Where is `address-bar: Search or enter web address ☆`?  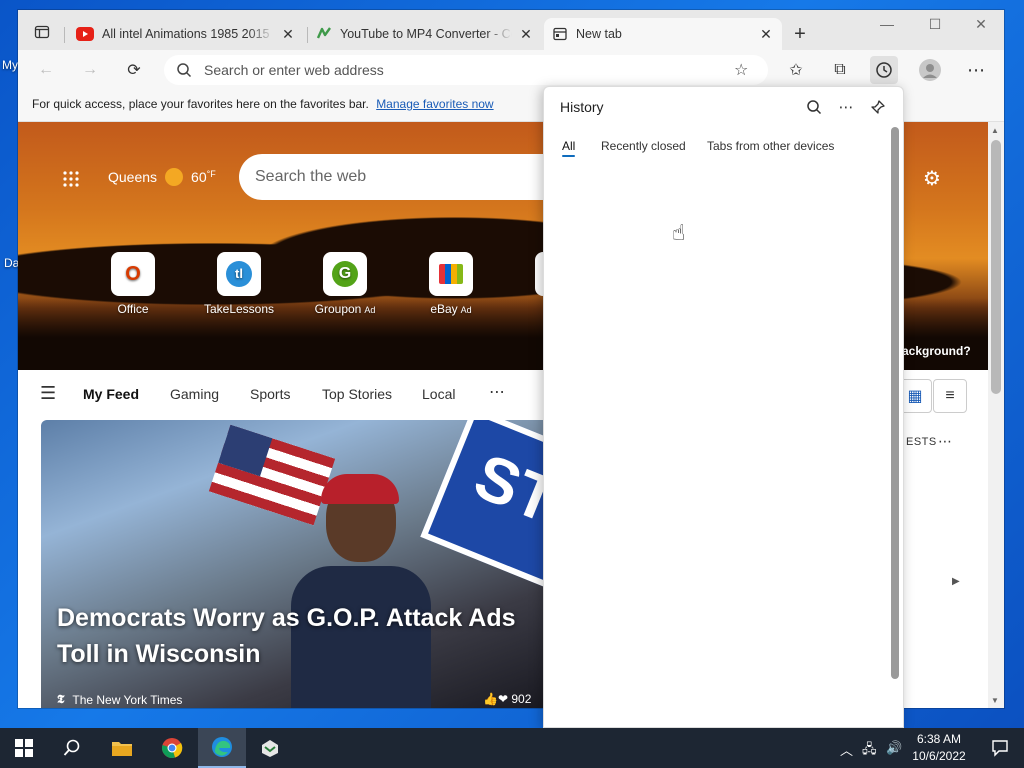
address-bar: Search or enter web address ☆ is located at coordinates (466, 70).